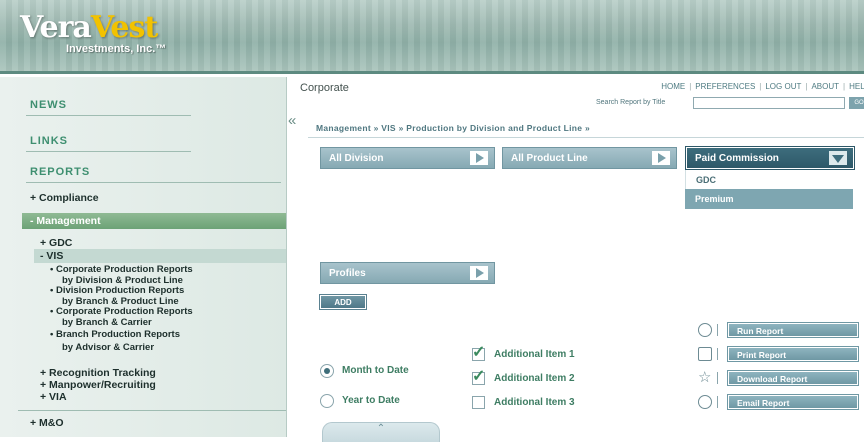 The width and height of the screenshot is (864, 442). What do you see at coordinates (762, 86) in the screenshot?
I see `top-navigation: HOME|PREFERENCES|LOG OUT|ABOUT|HELP` at bounding box center [762, 86].